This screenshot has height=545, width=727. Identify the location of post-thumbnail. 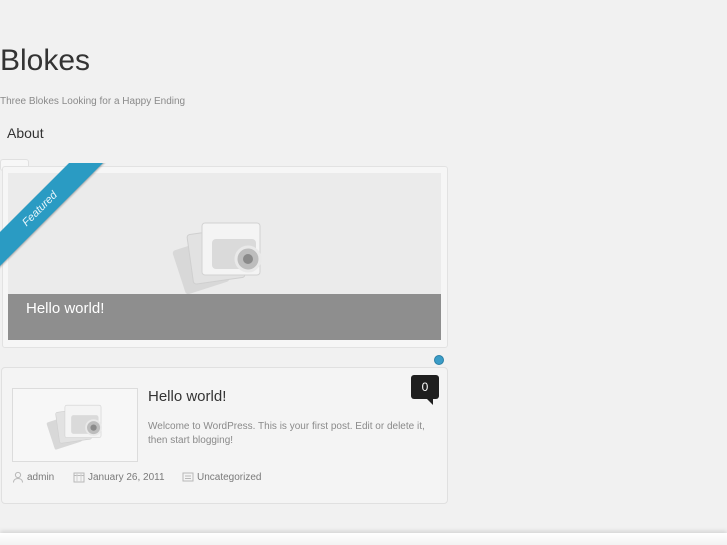
(75, 425).